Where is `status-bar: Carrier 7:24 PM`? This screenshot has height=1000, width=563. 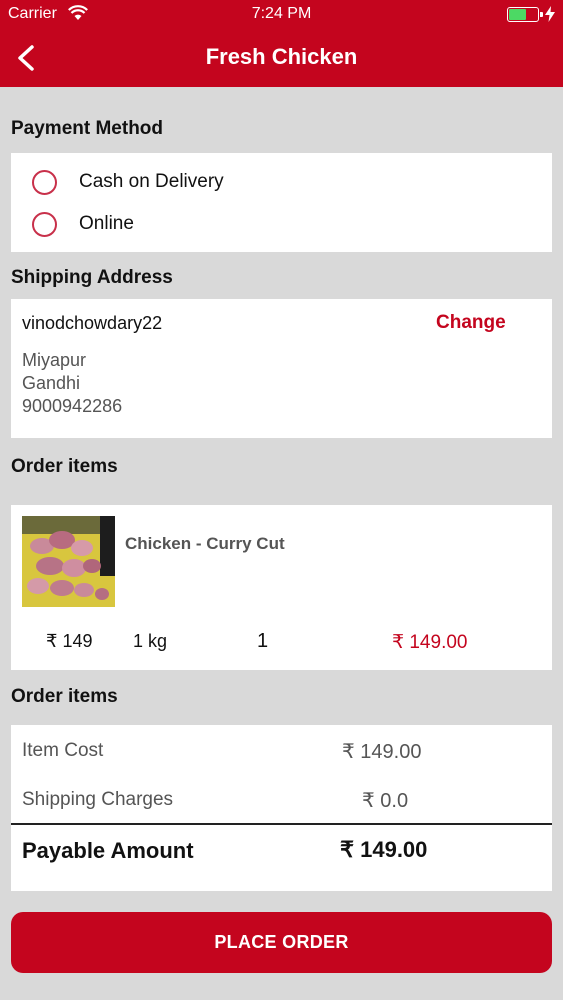
status-bar: Carrier 7:24 PM is located at coordinates (281, 15).